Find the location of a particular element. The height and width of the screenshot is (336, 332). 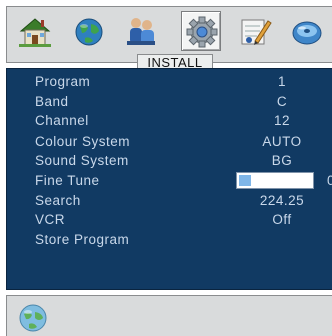

menu-item-label: Fine Tune is located at coordinates (67, 180).